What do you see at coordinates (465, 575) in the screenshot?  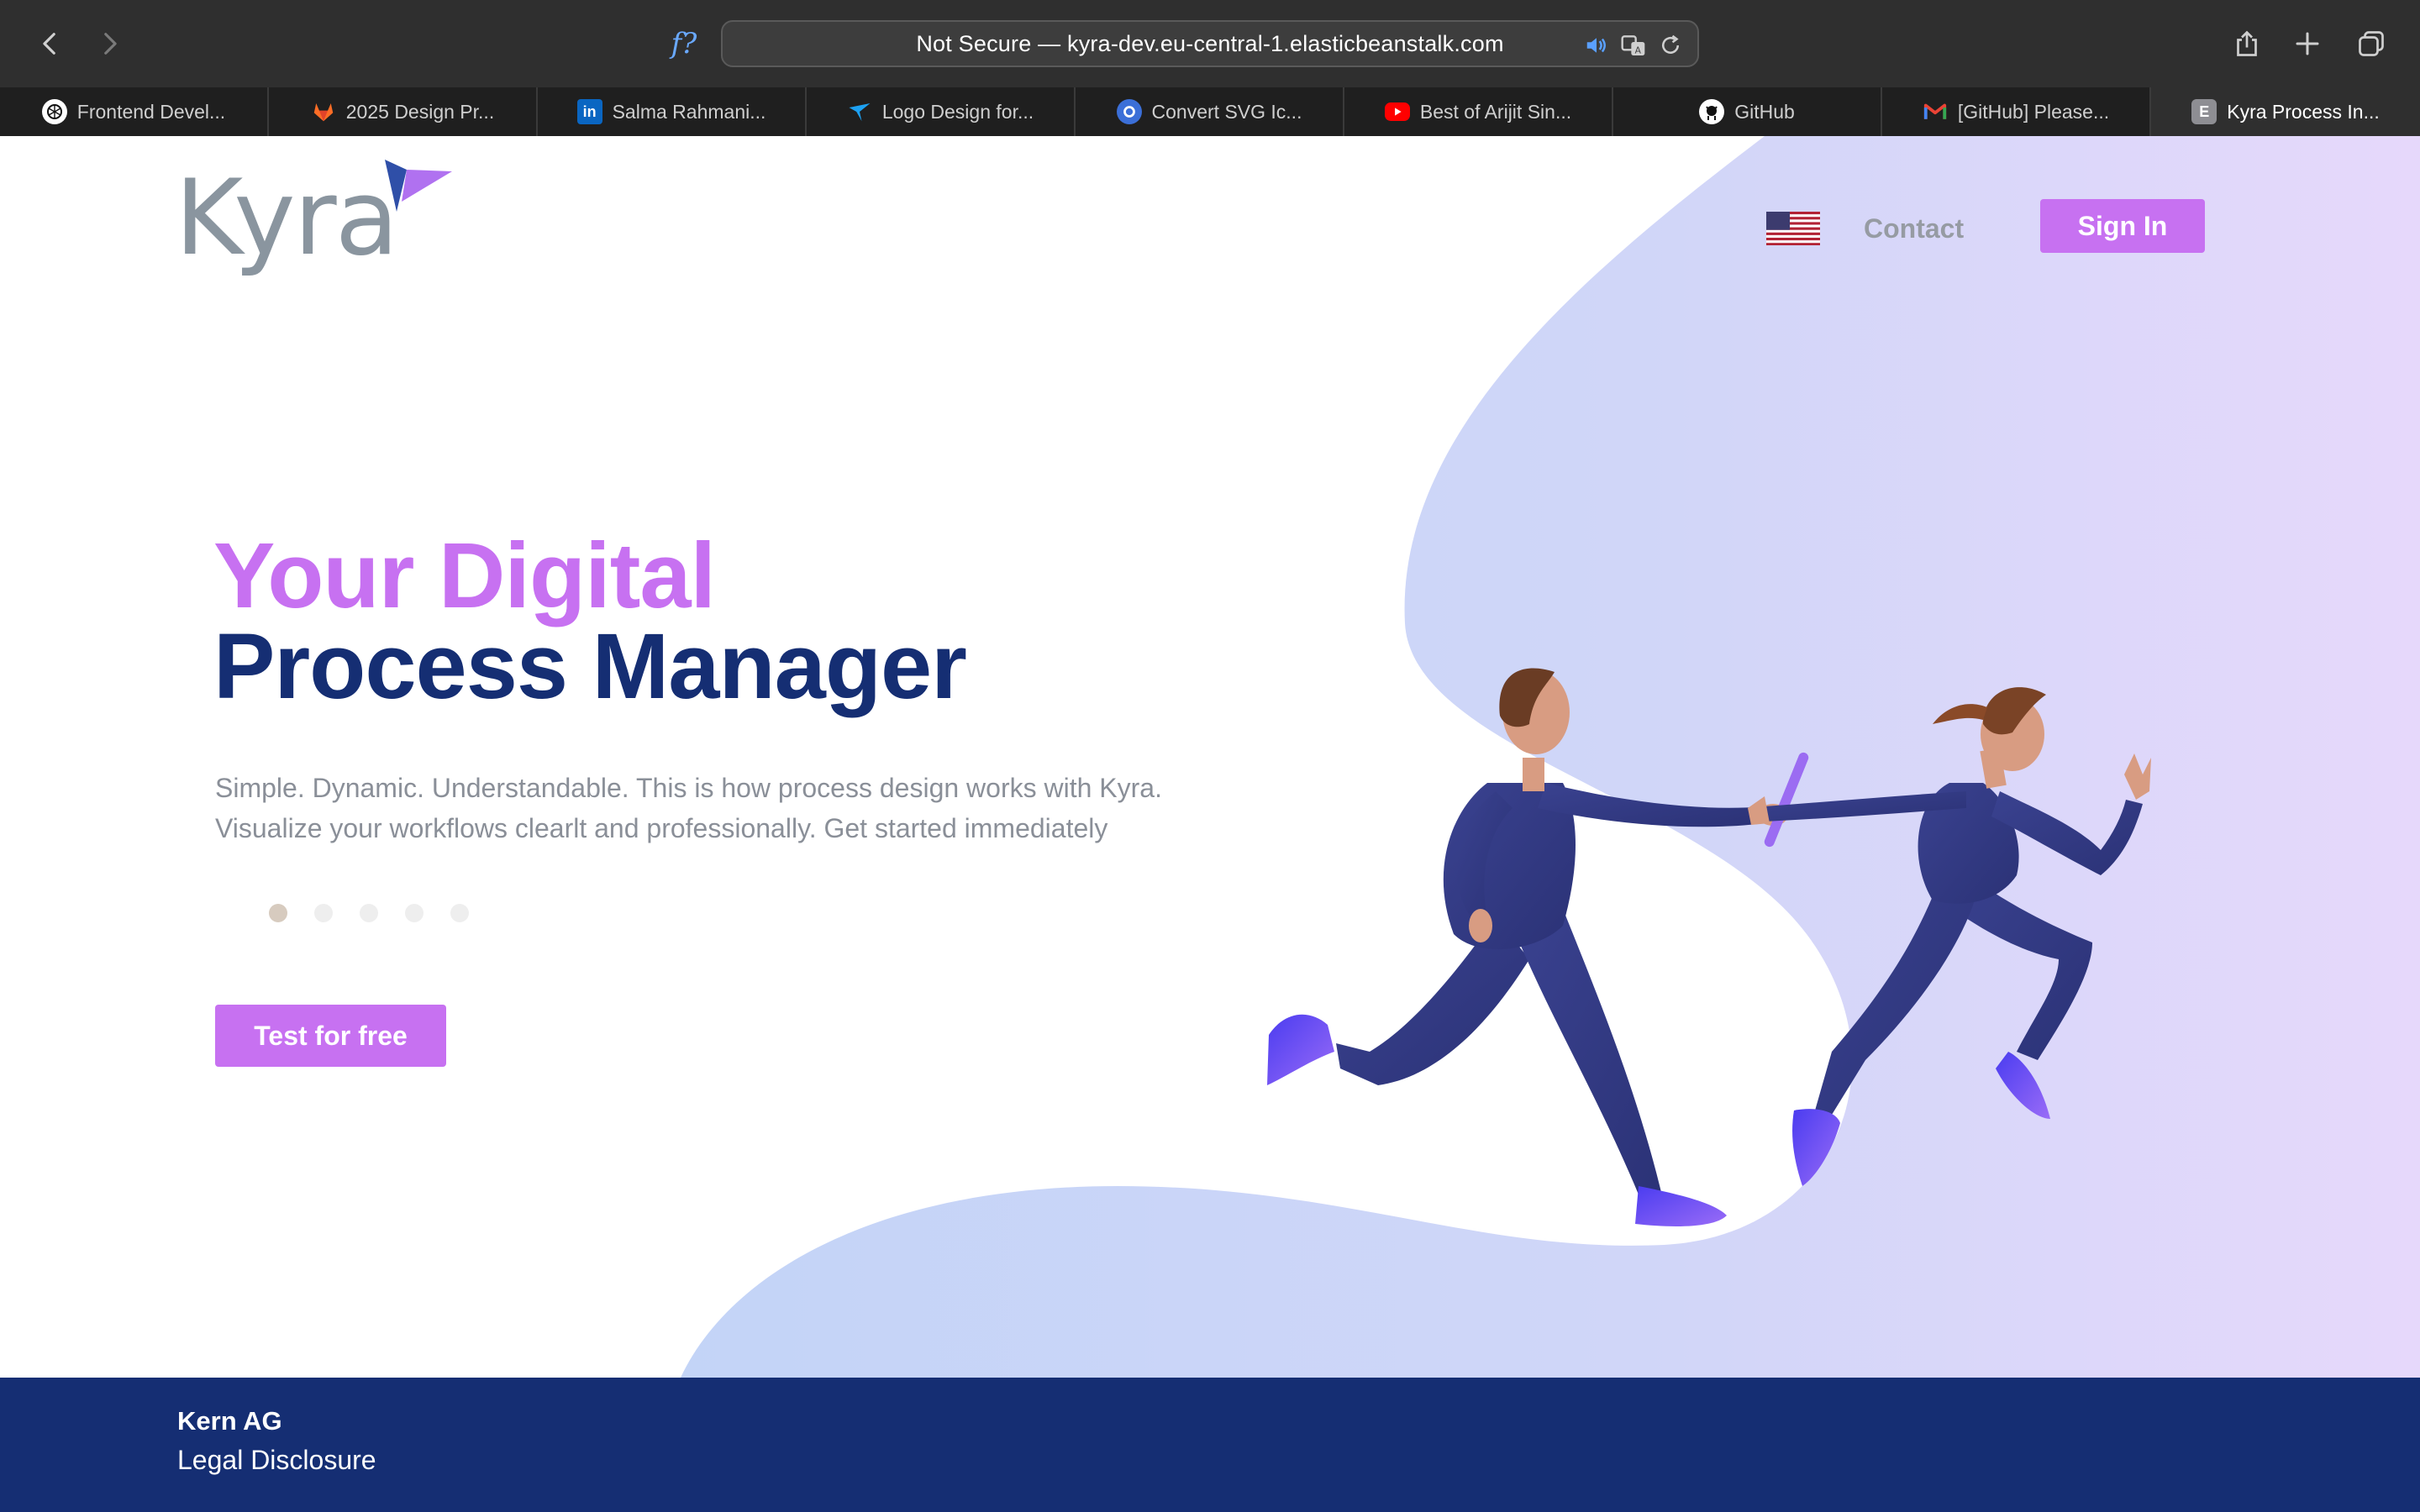 I see `hero-title-line1: Your Digital` at bounding box center [465, 575].